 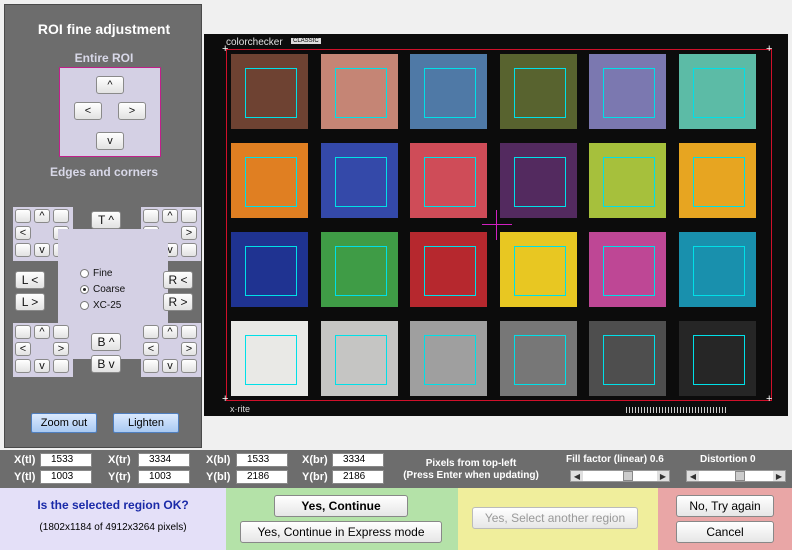 I want to click on y-tl-label: Y(tl), so click(x=25, y=477).